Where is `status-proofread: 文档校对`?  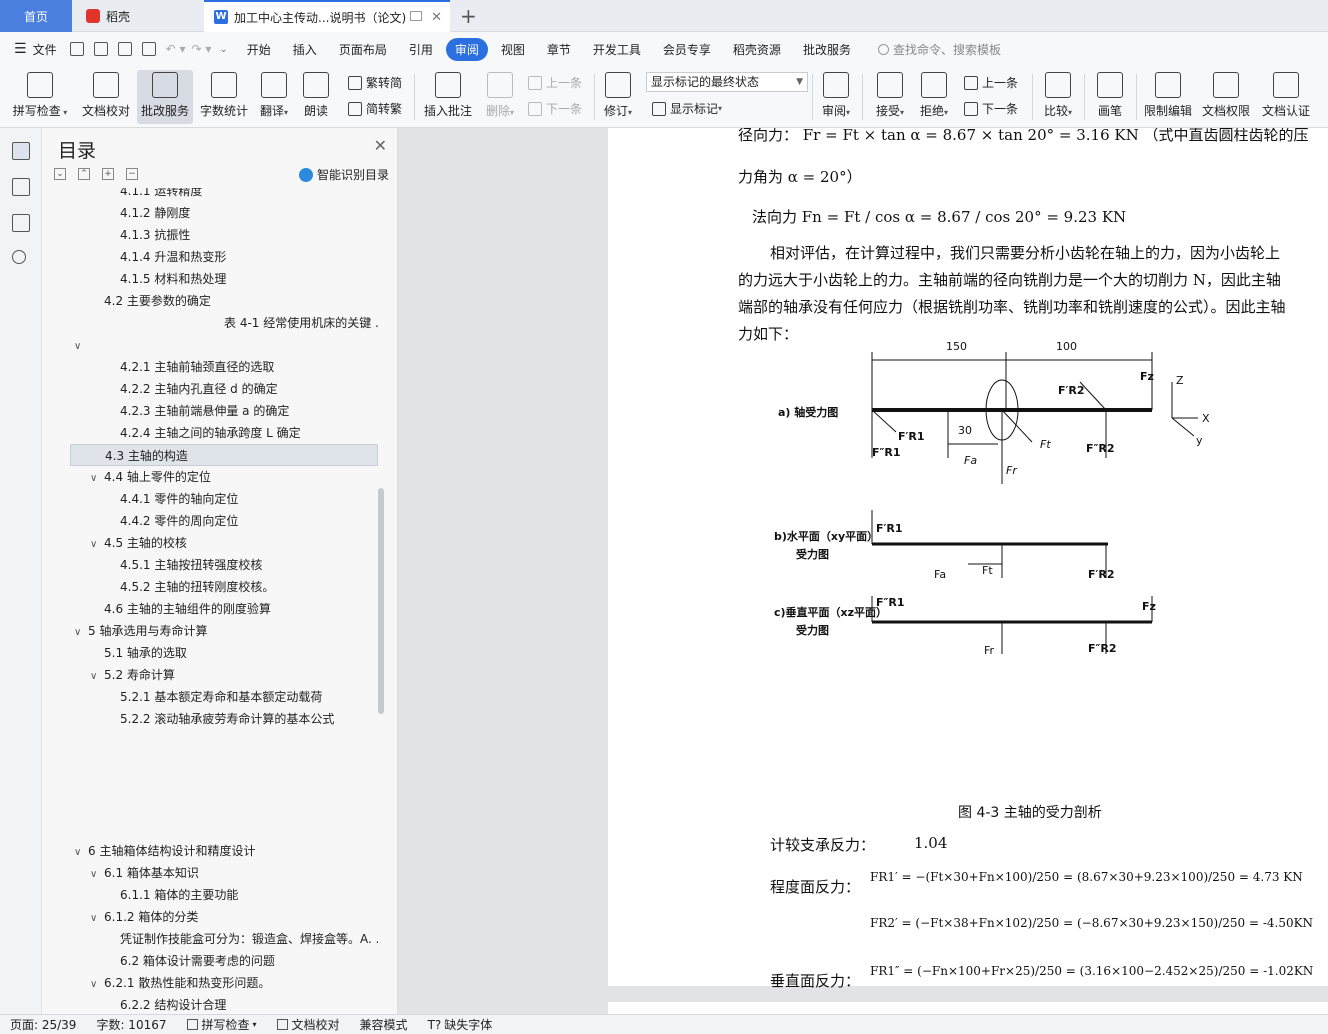
status-proofread: 文档校对 is located at coordinates (308, 1024).